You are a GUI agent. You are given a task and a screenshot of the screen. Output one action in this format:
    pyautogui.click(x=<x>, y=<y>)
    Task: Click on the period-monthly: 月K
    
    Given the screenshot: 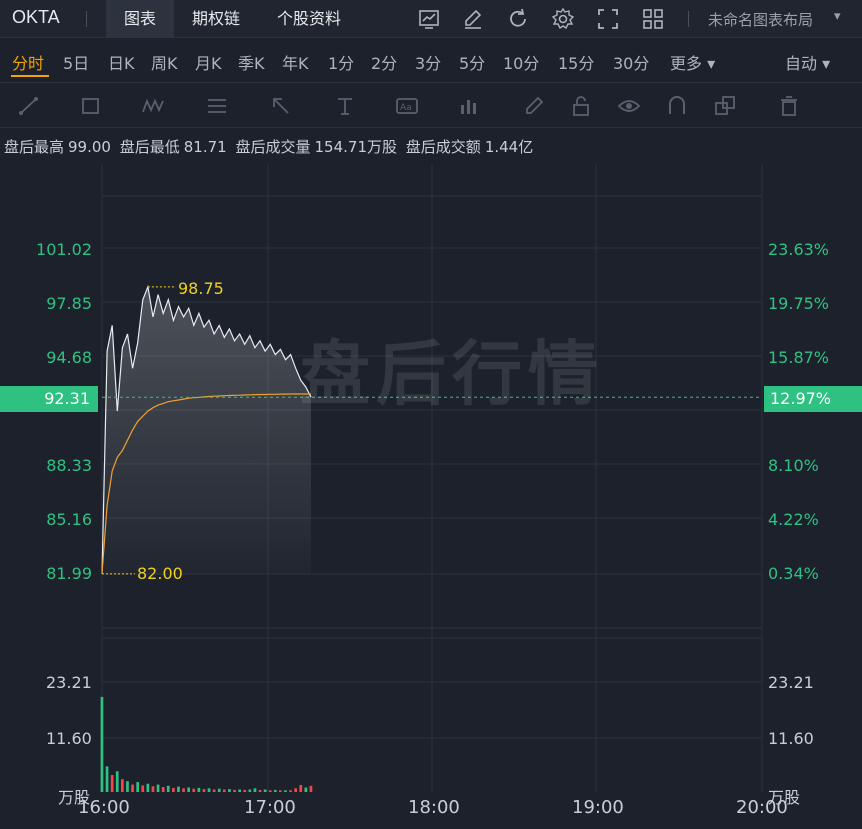 What is the action you would take?
    pyautogui.click(x=208, y=62)
    